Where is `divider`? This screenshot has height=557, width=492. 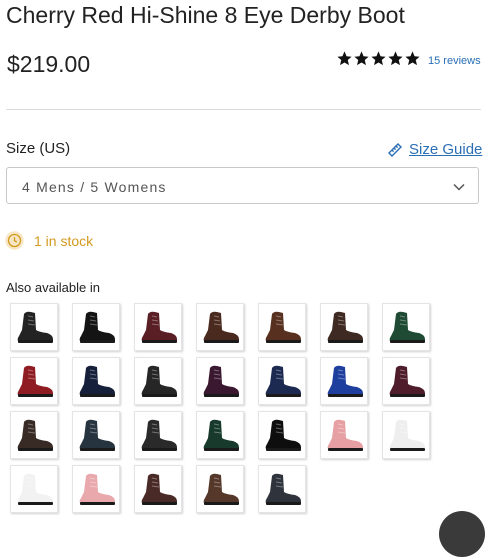
divider is located at coordinates (243, 109).